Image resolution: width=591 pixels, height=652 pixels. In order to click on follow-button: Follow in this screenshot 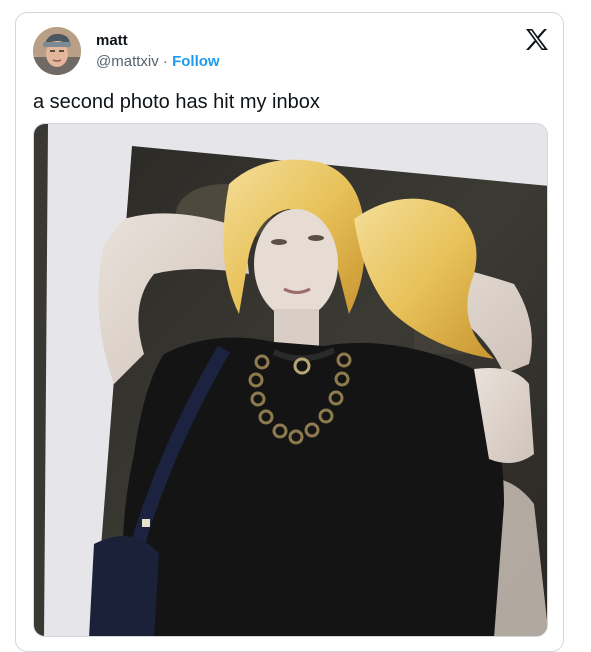, I will do `click(196, 61)`.